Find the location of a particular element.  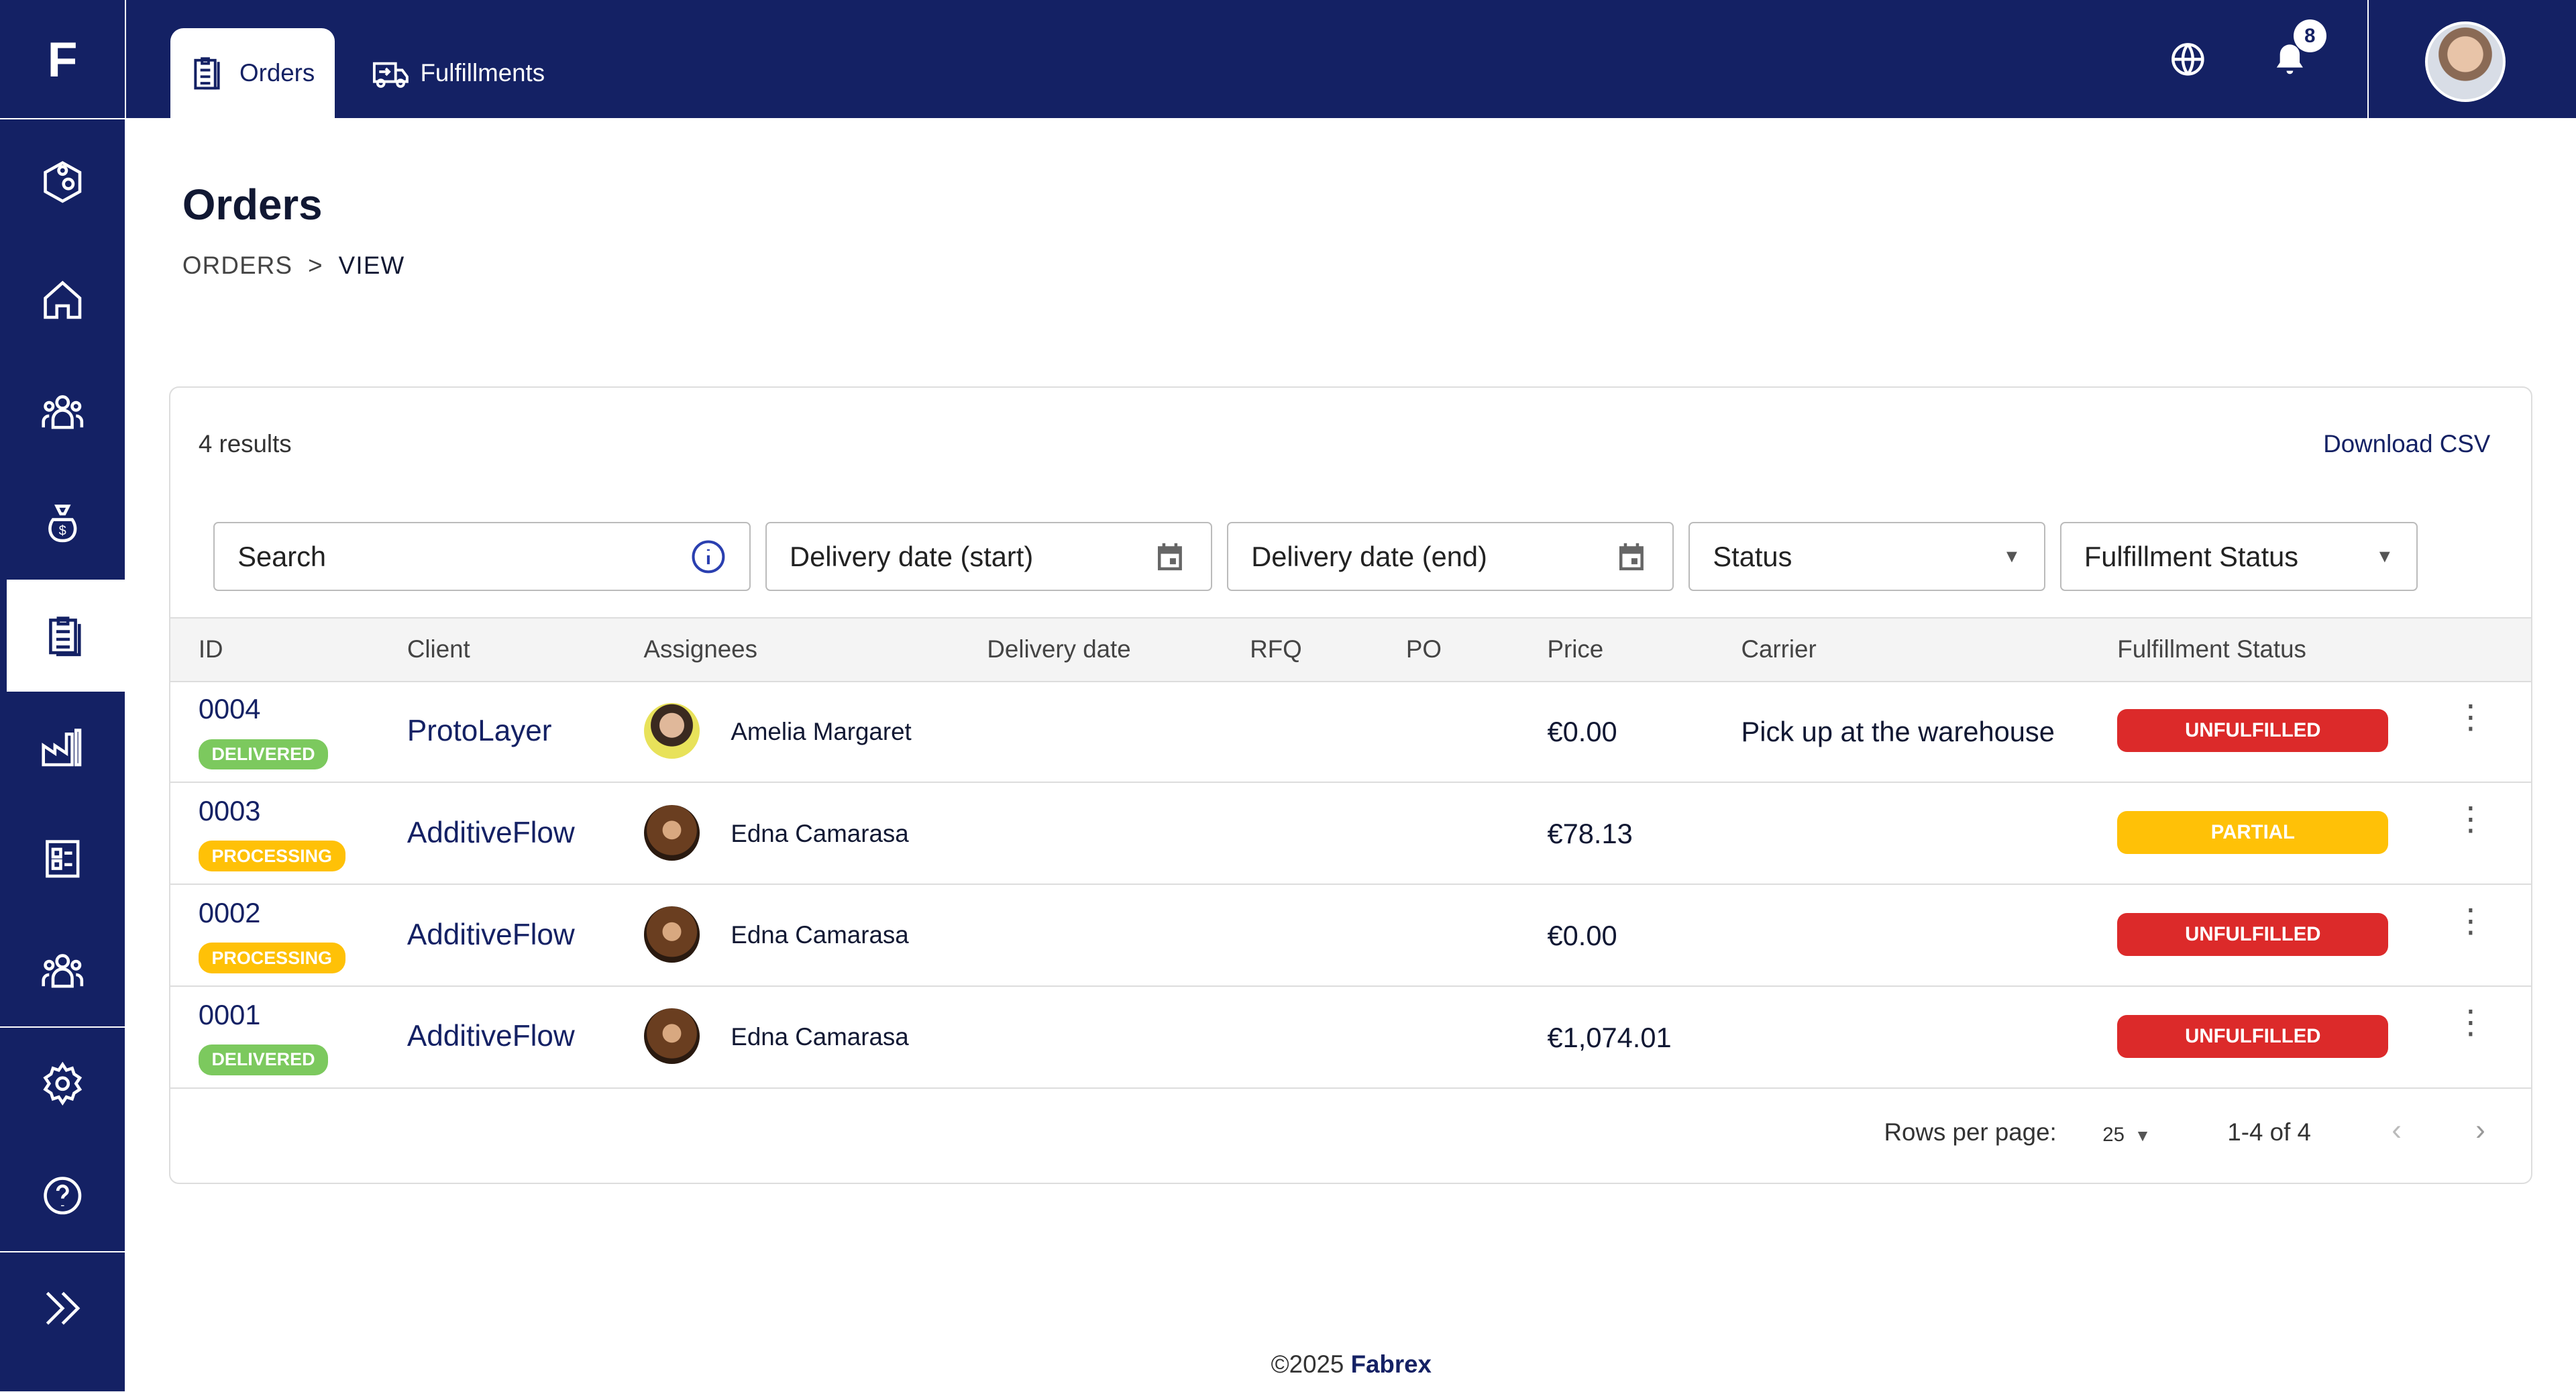

factory-icon is located at coordinates (62, 747).